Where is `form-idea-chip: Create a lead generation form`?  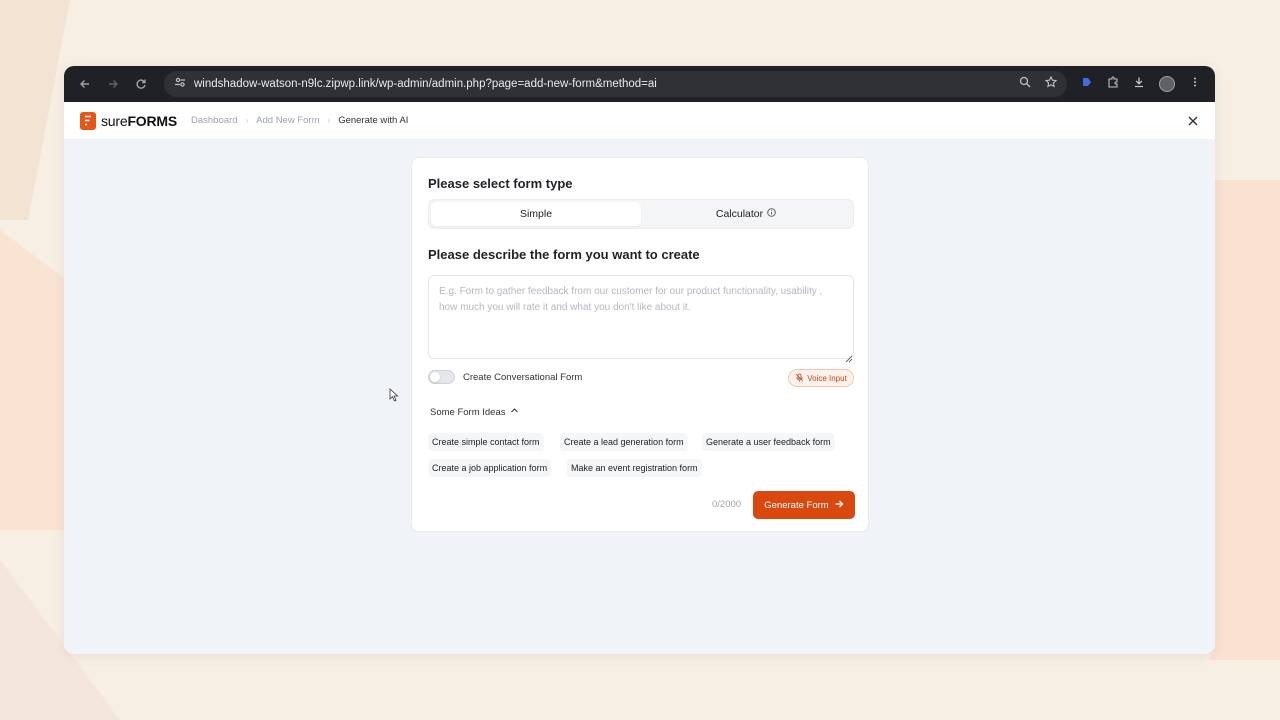 form-idea-chip: Create a lead generation form is located at coordinates (624, 442).